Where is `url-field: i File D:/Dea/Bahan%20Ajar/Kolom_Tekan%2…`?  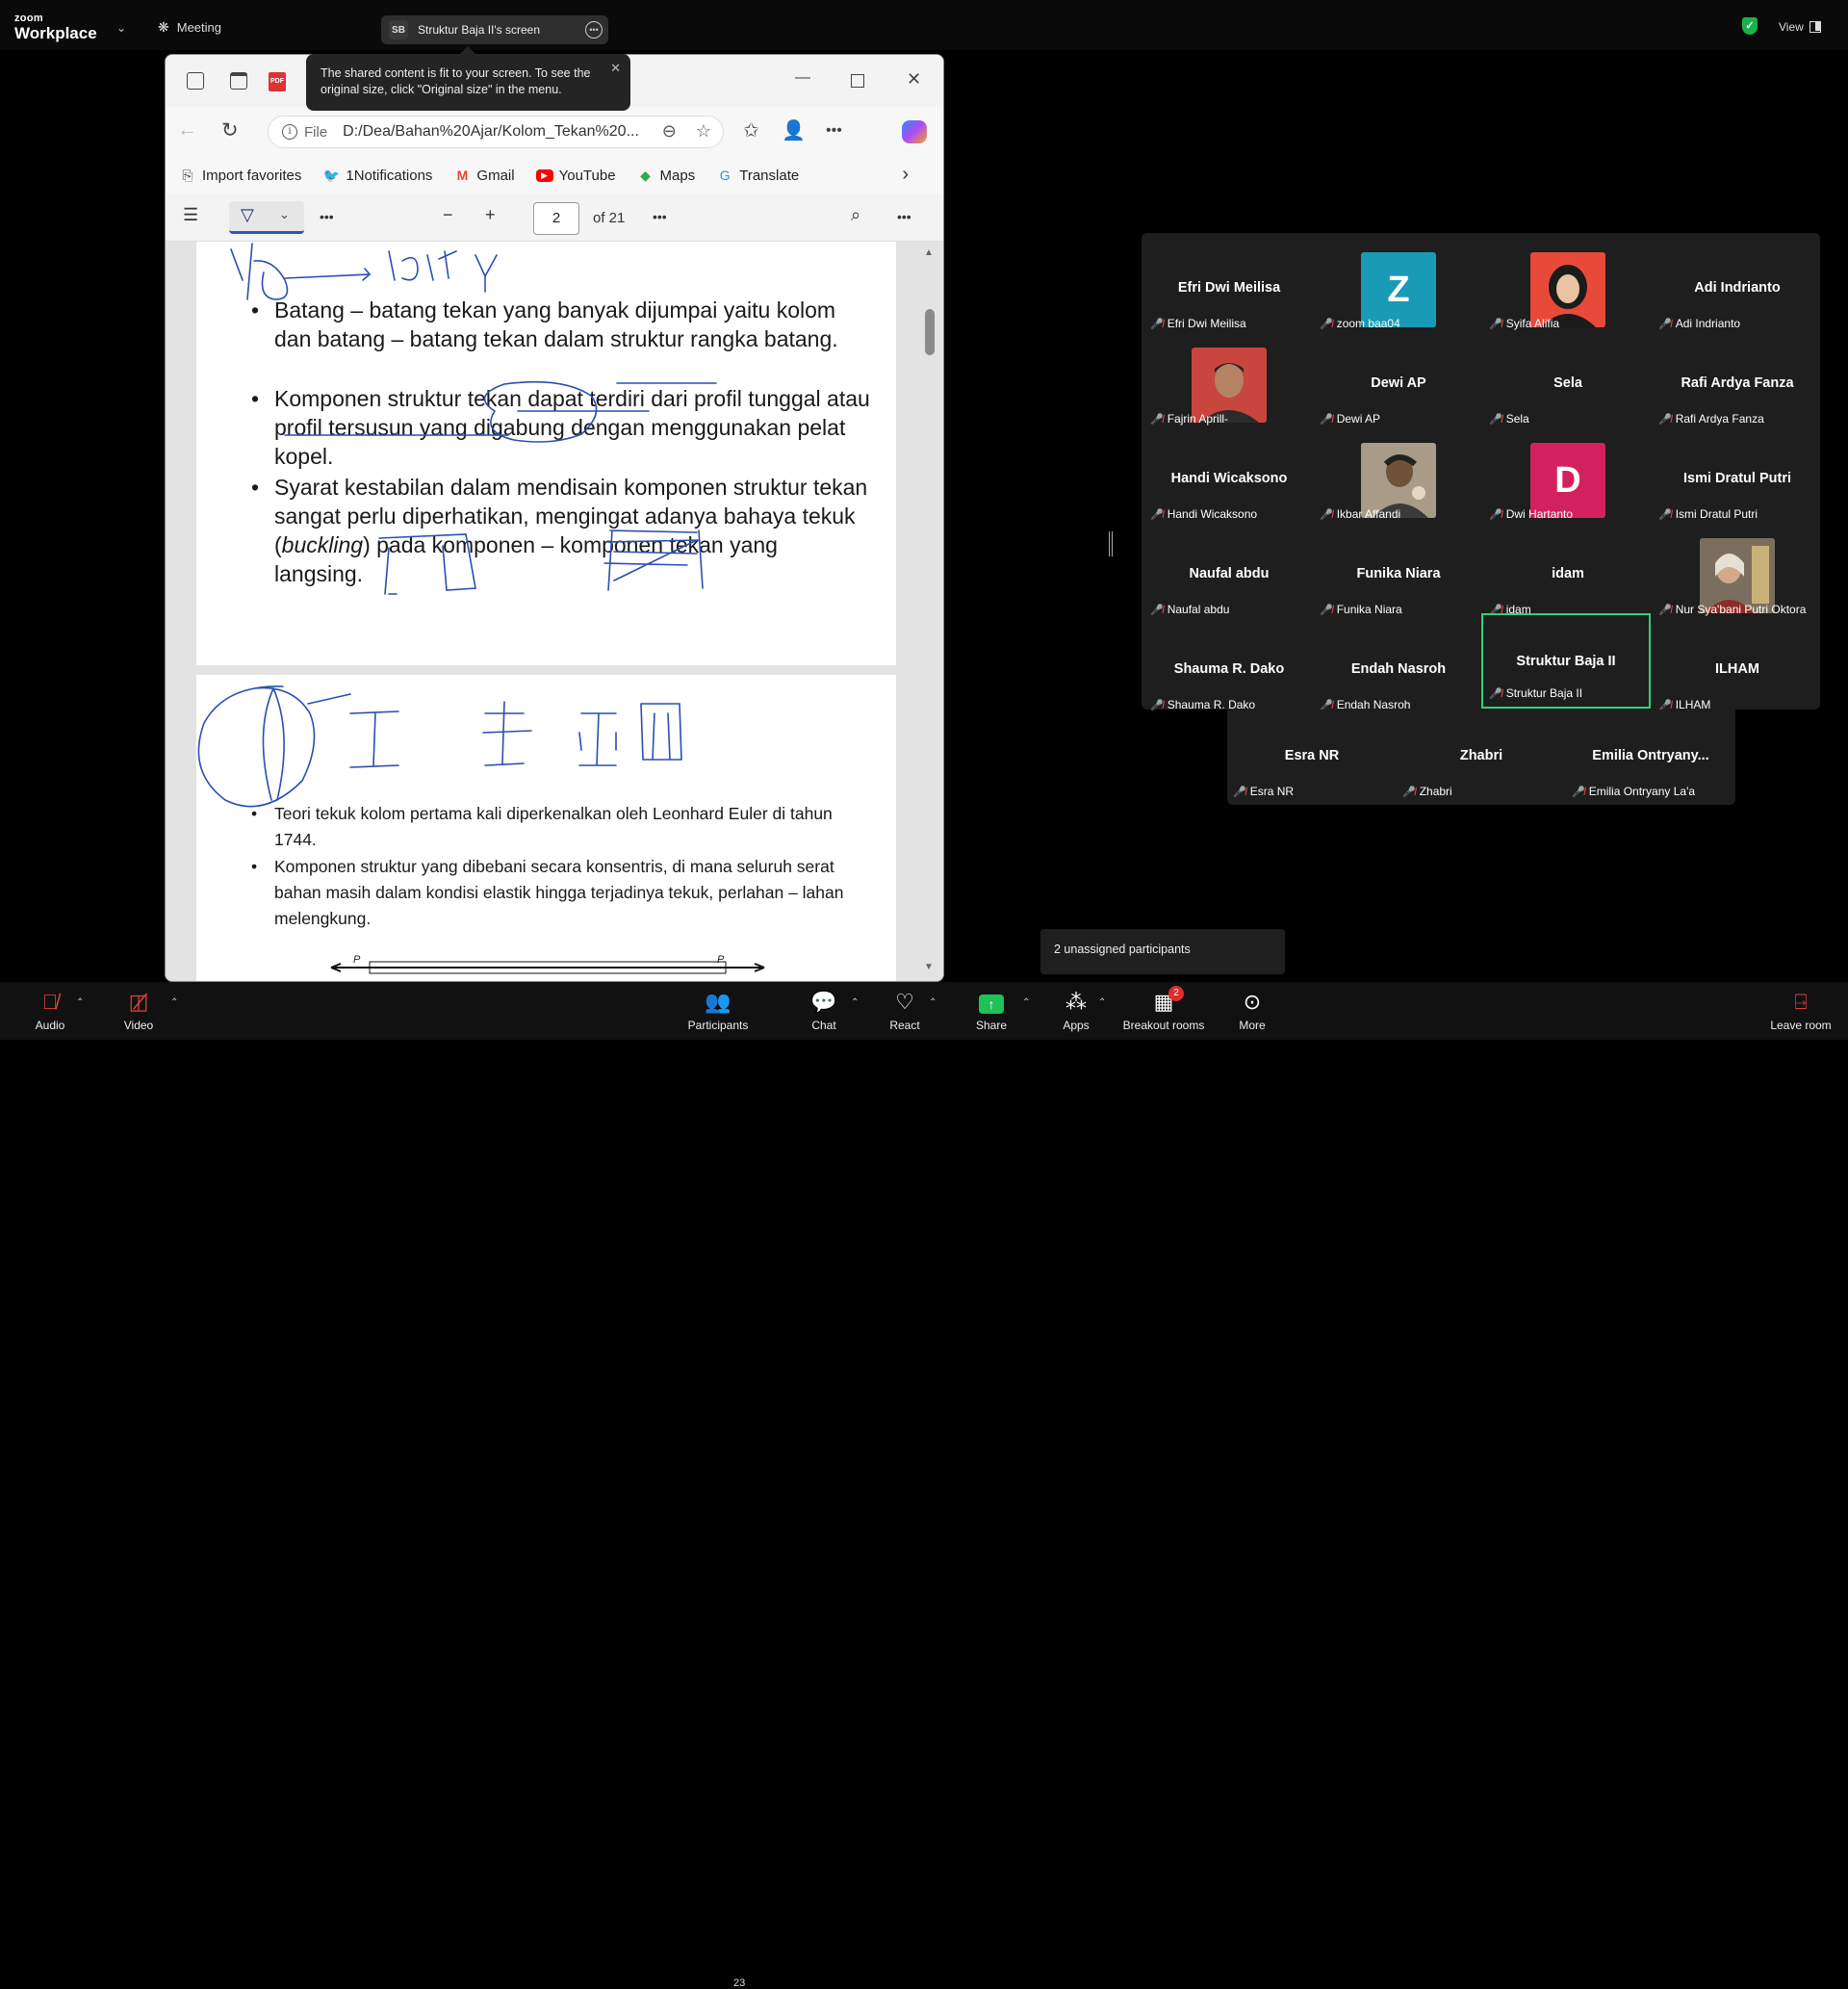
url-field: i File D:/Dea/Bahan%20Ajar/Kolom_Tekan%2… is located at coordinates (496, 132).